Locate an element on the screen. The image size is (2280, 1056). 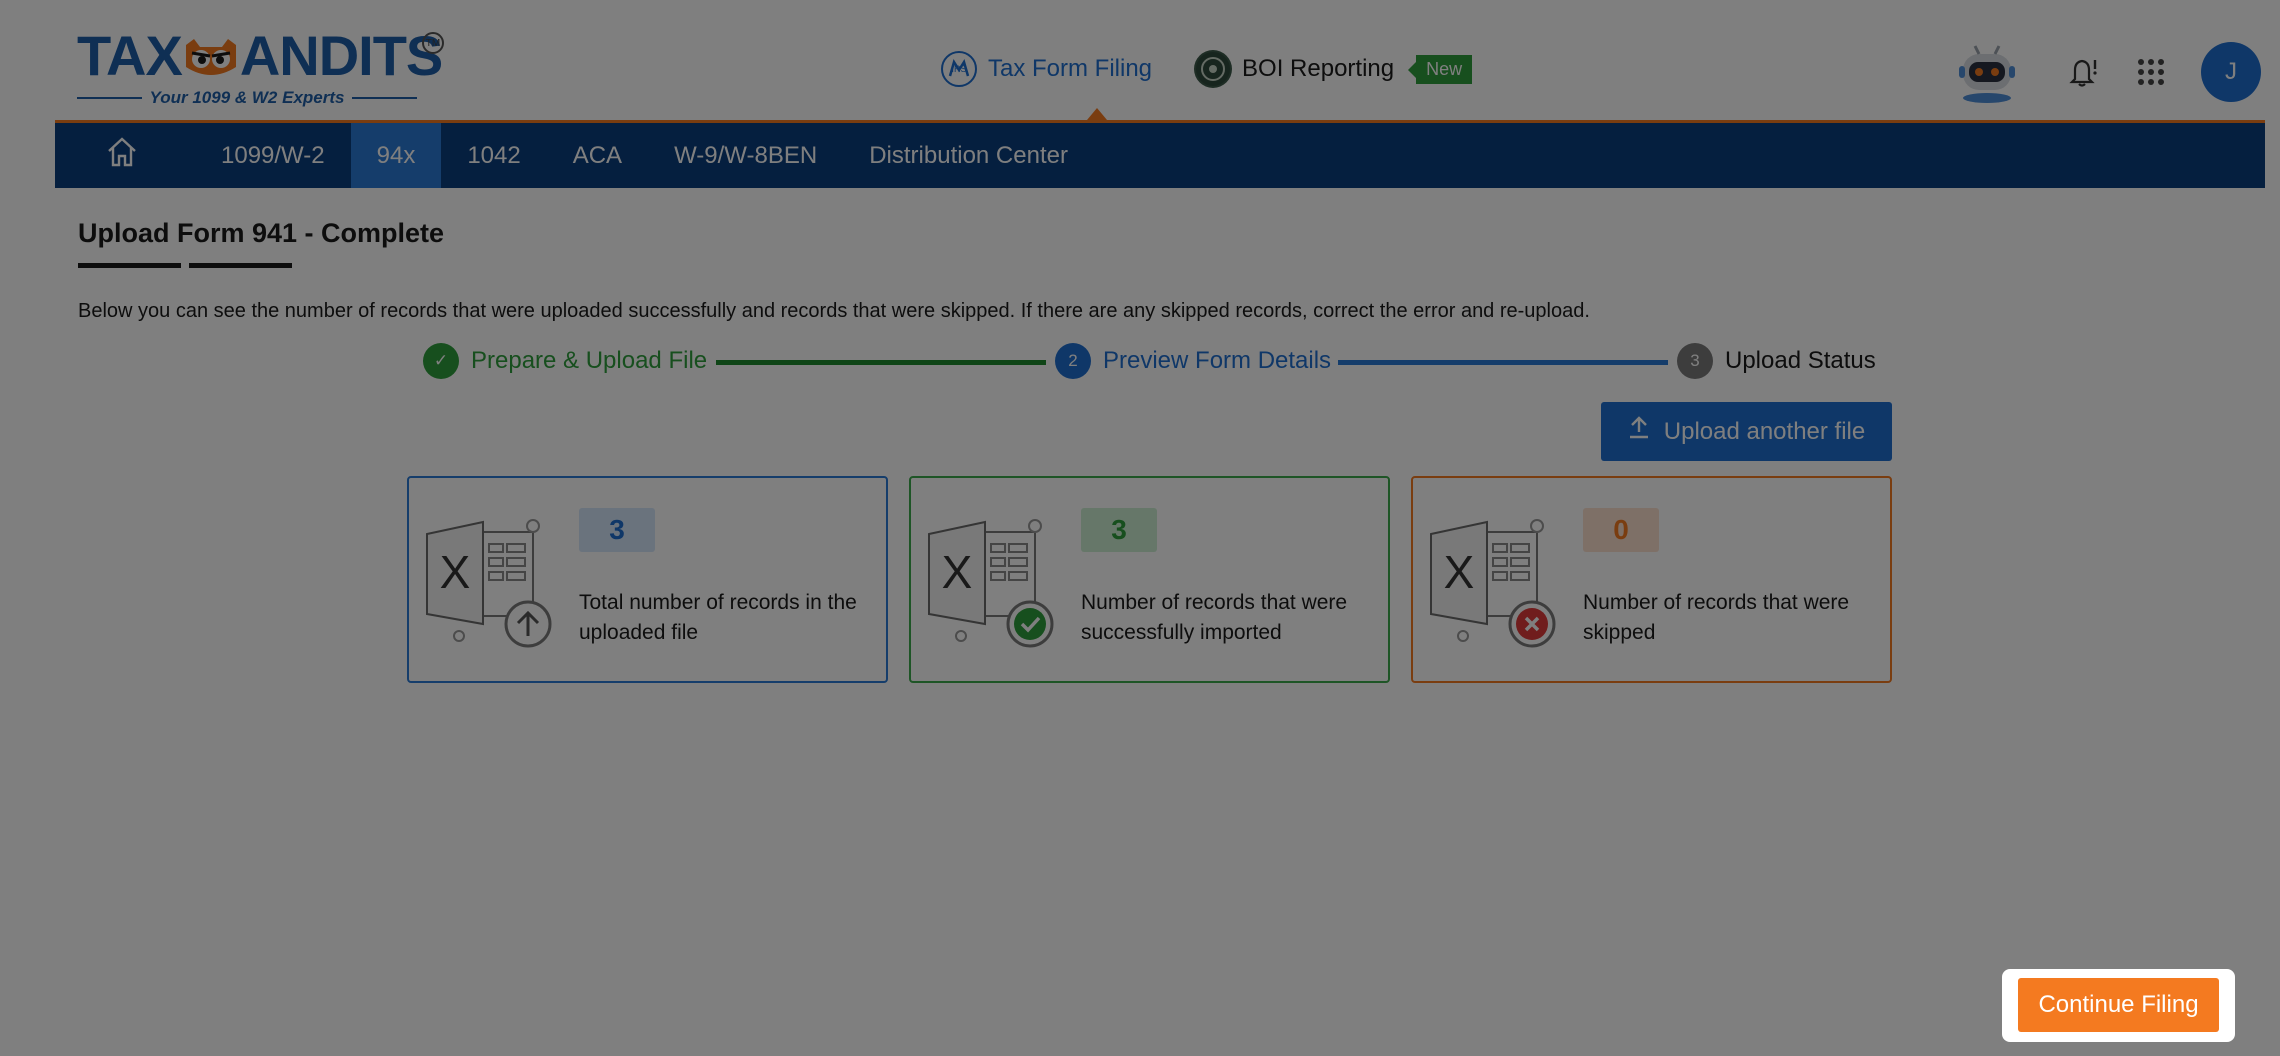
upload-another-file-label: Upload another file is located at coordinates (1764, 431).